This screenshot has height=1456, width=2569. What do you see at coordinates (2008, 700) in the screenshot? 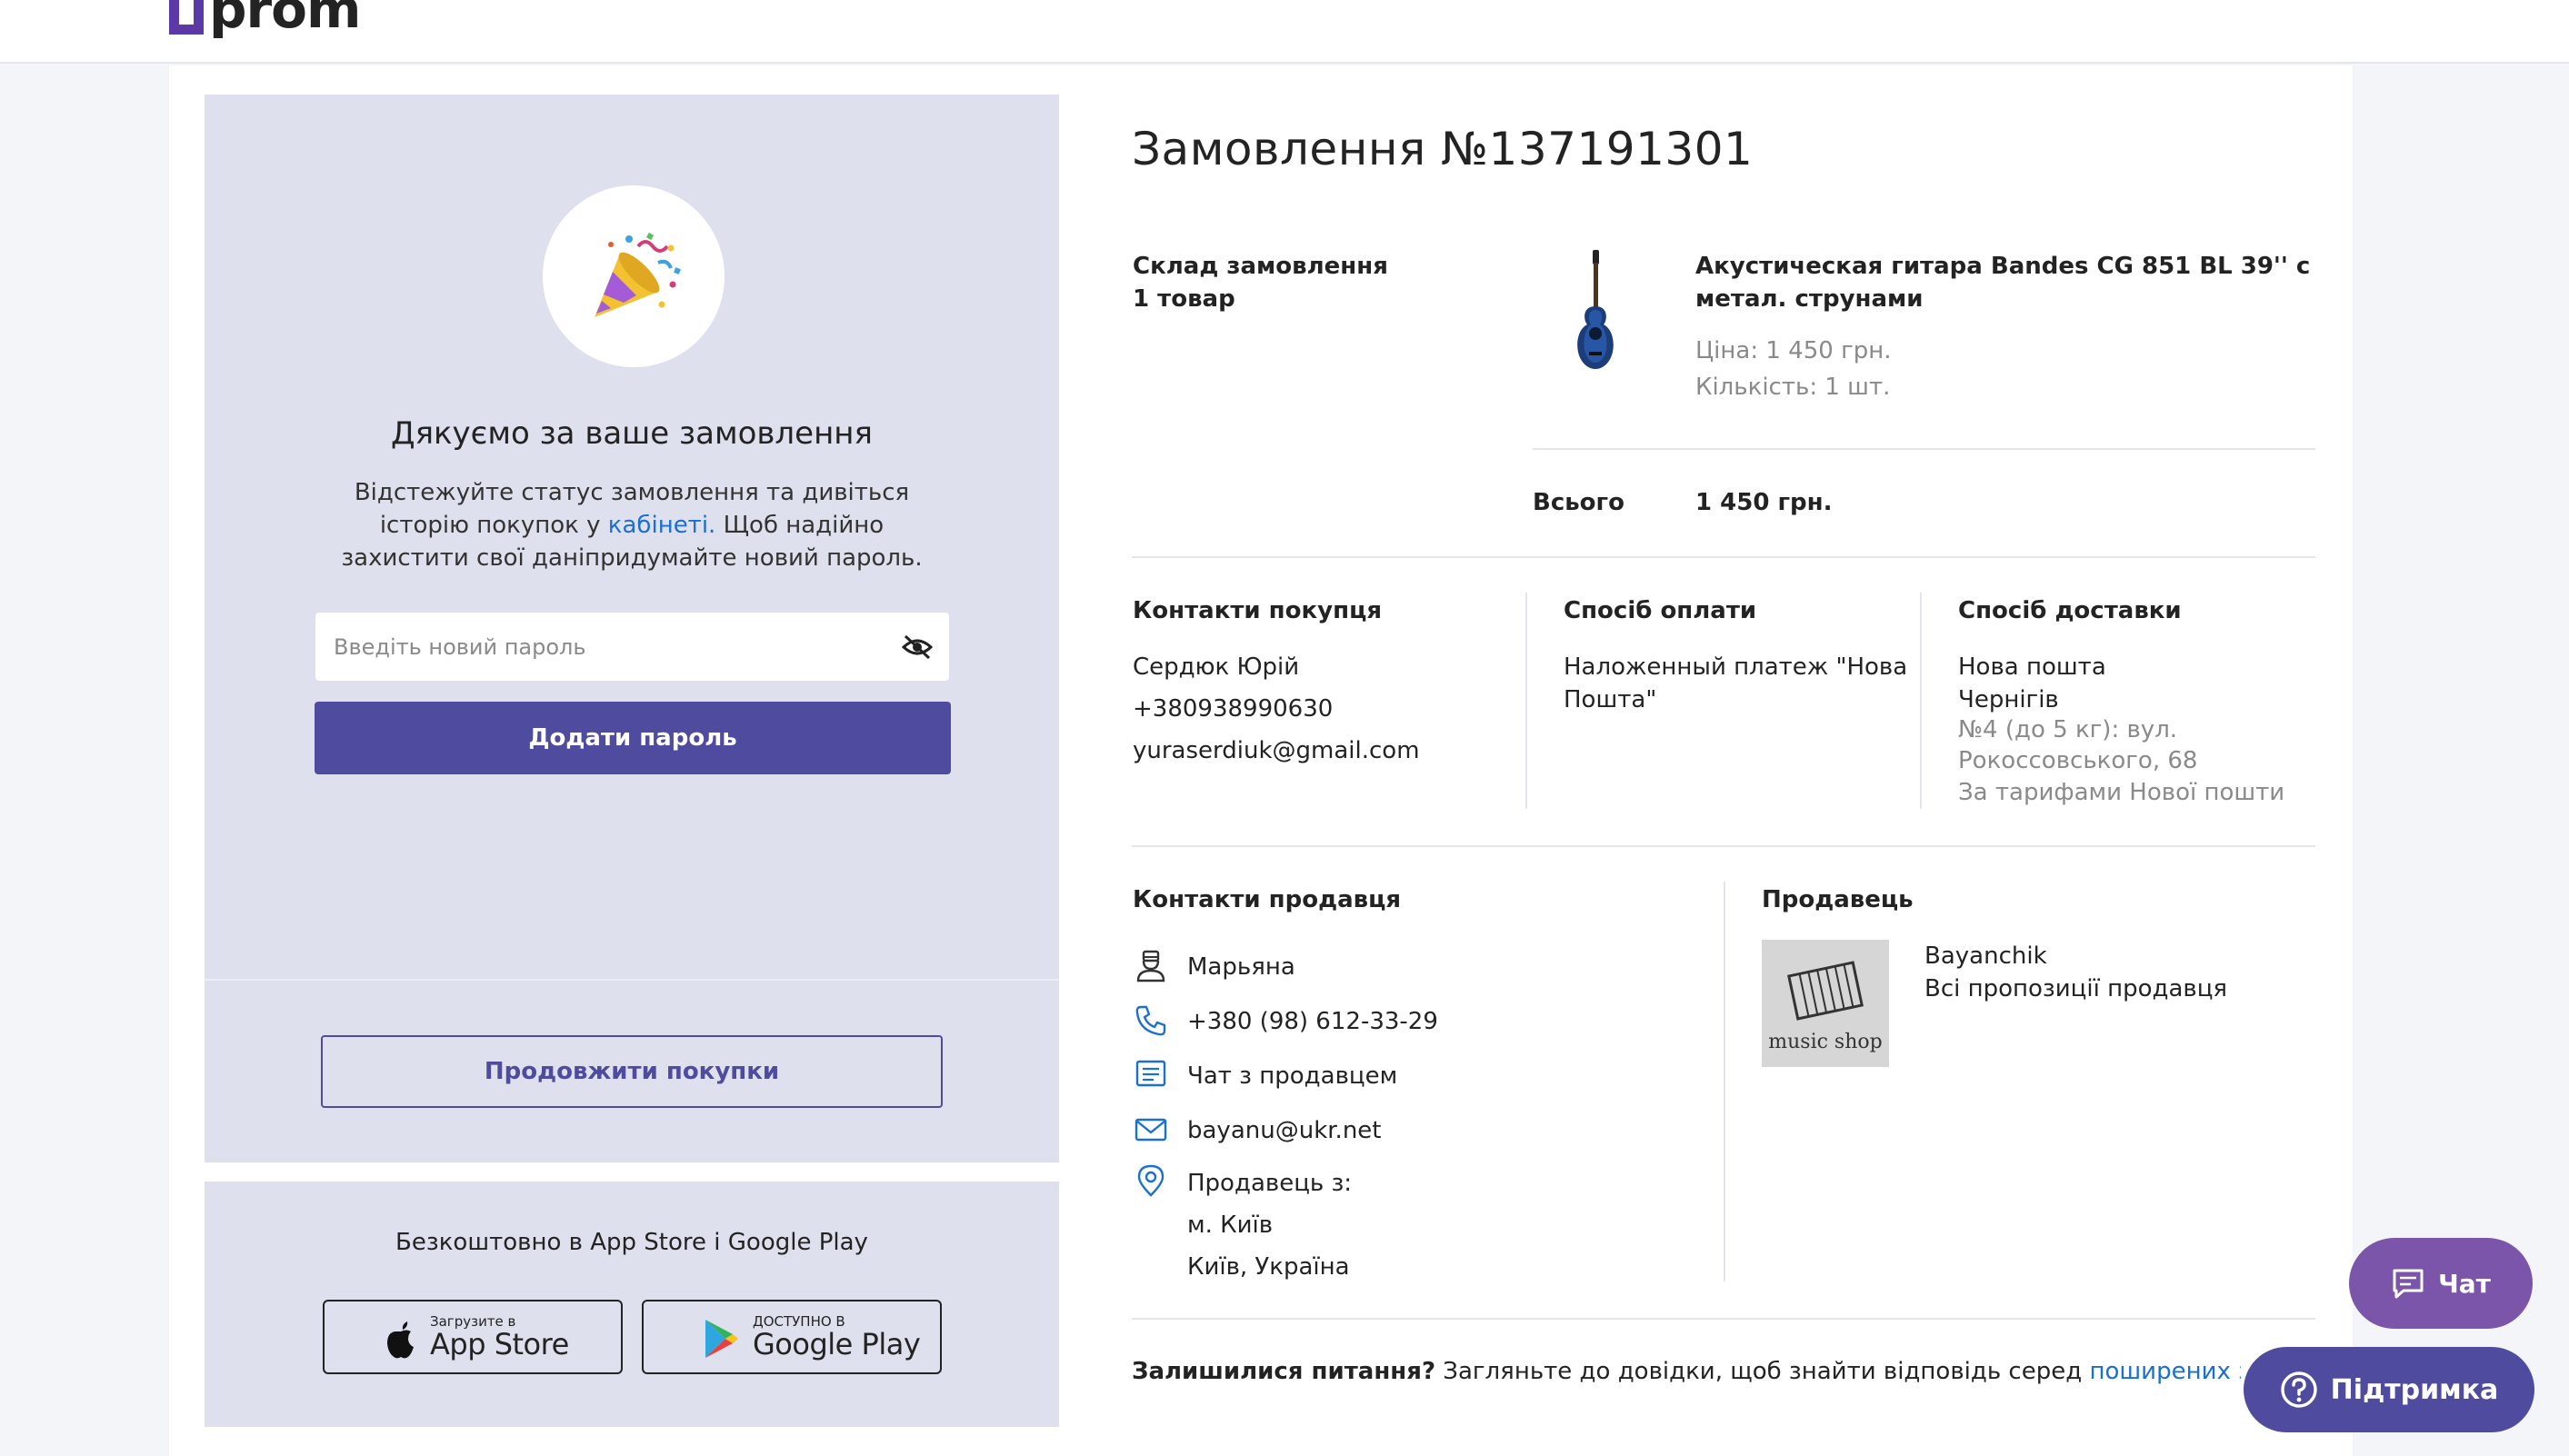
I see `delivery-city: Чернігів` at bounding box center [2008, 700].